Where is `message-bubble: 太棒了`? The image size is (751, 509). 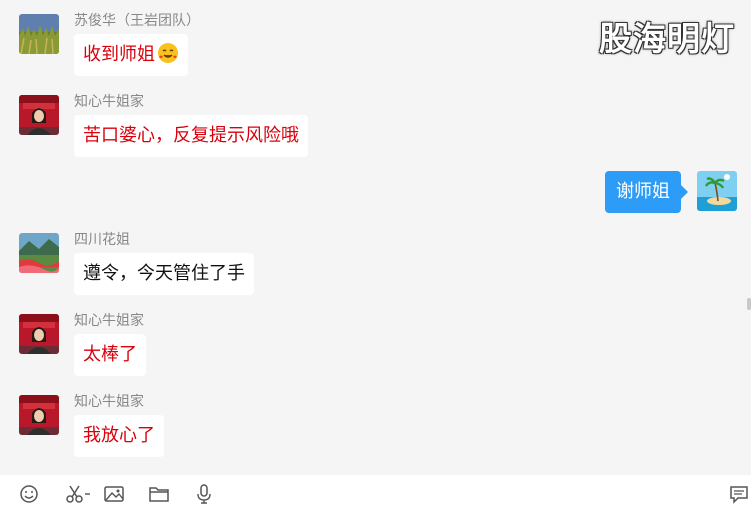 message-bubble: 太棒了 is located at coordinates (110, 355).